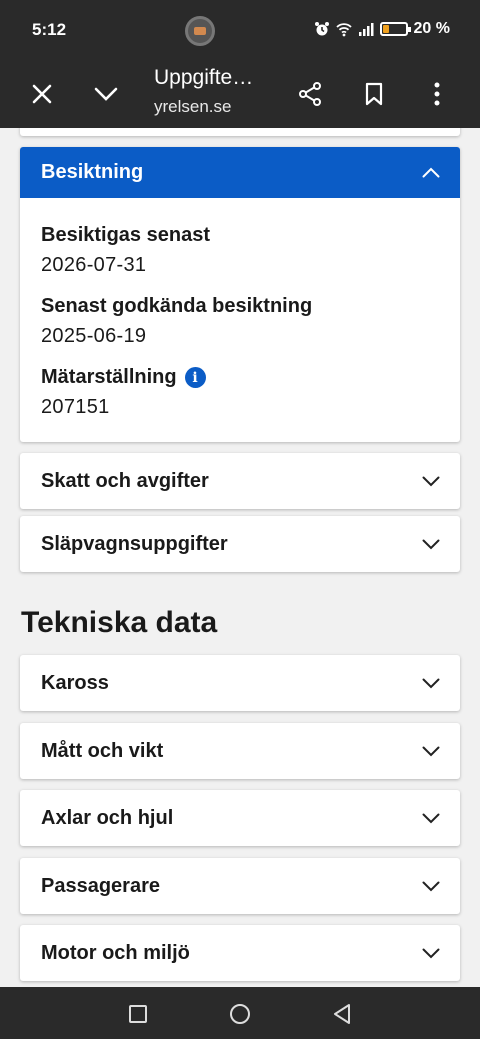  What do you see at coordinates (119, 622) in the screenshot?
I see `section-heading: Tekniska data` at bounding box center [119, 622].